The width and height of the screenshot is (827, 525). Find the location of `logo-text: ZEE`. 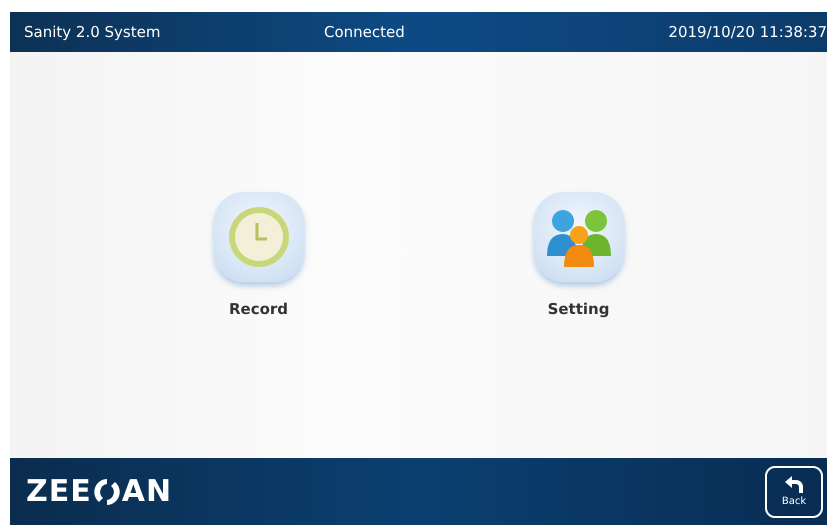

logo-text: ZEE is located at coordinates (59, 492).